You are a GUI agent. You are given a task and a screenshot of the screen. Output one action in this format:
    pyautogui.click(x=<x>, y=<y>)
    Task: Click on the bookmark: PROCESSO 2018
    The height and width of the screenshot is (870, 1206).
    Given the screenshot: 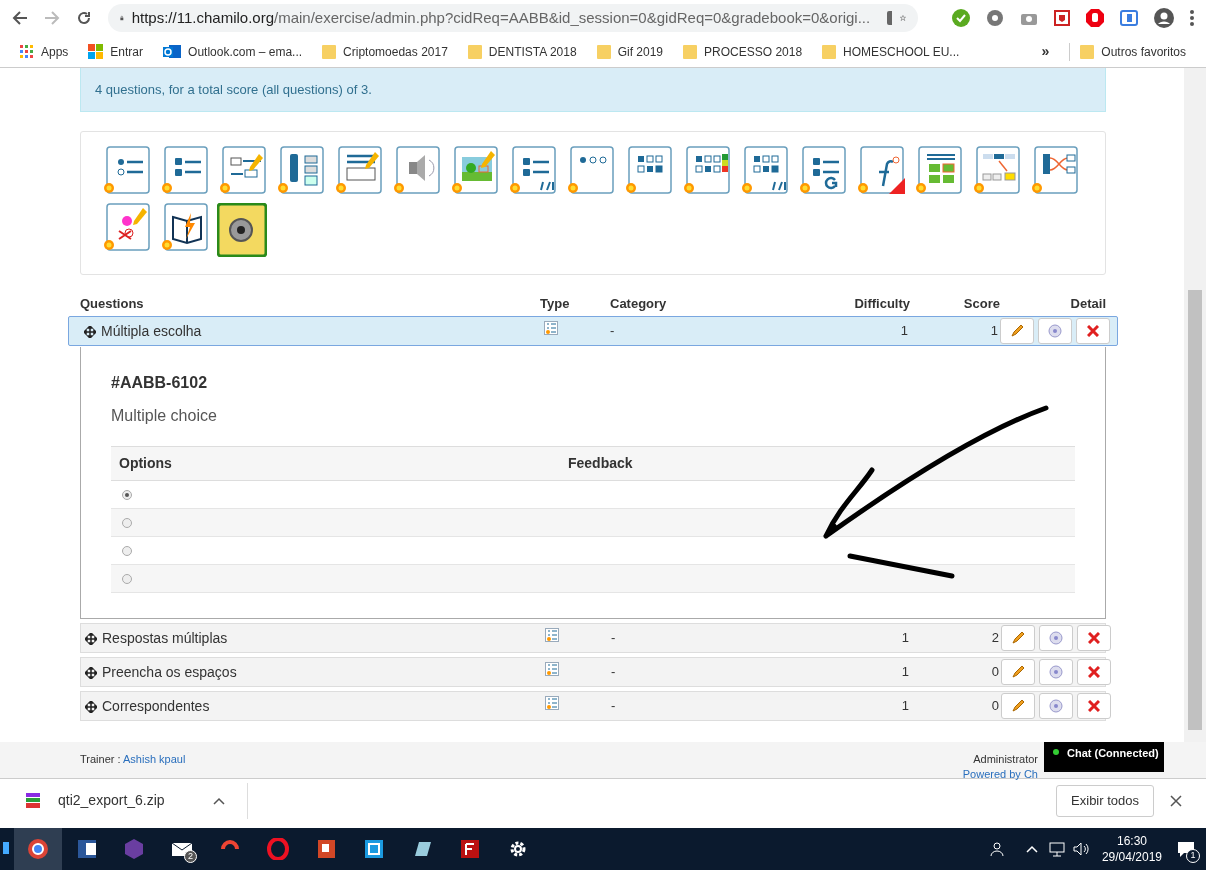 What is the action you would take?
    pyautogui.click(x=743, y=51)
    